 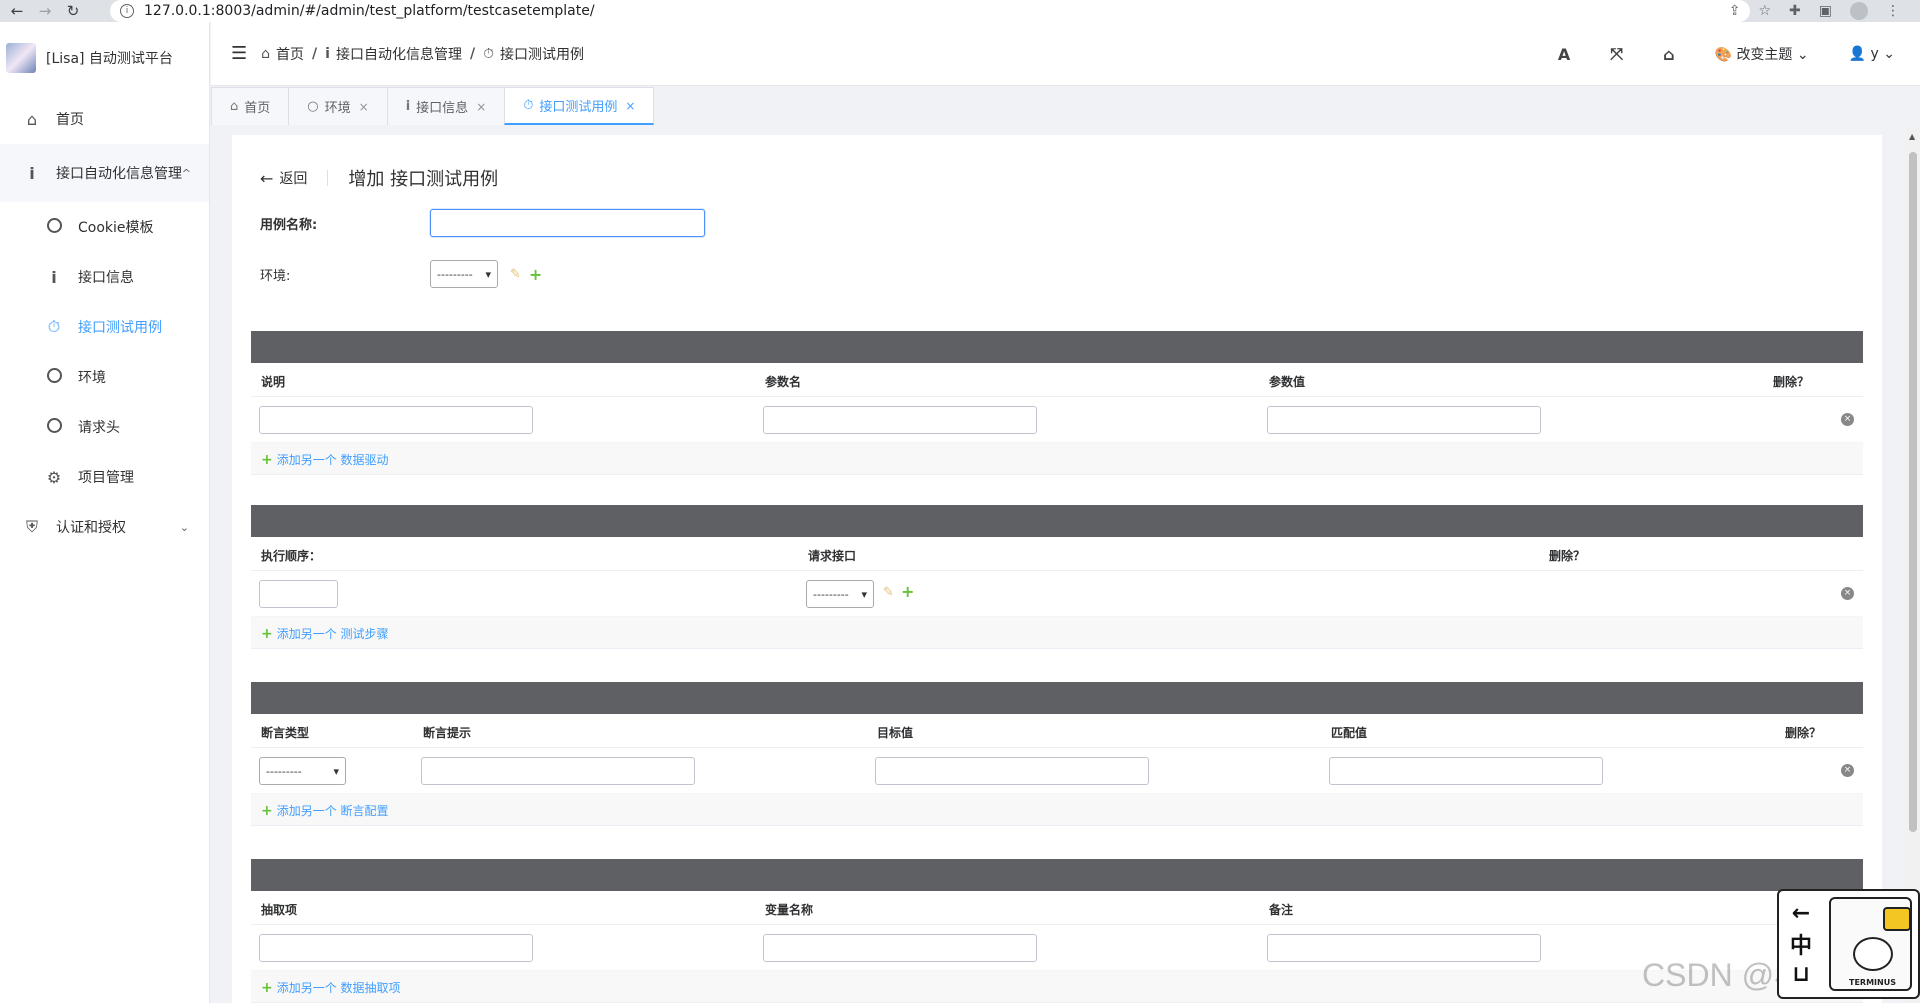 I want to click on widget-arrow-glyph: ←, so click(x=1801, y=913).